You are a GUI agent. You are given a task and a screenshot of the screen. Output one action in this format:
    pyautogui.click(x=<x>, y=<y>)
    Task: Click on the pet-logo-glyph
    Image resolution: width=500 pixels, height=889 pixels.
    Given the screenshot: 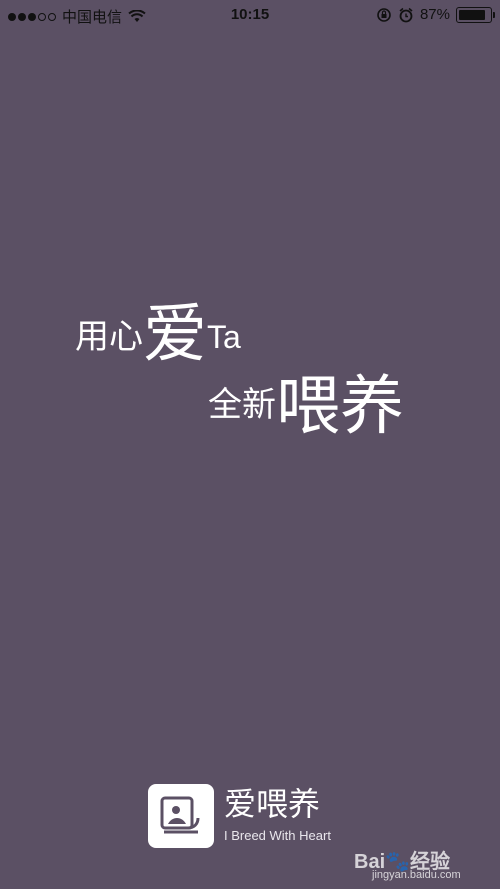 What is the action you would take?
    pyautogui.click(x=180, y=815)
    